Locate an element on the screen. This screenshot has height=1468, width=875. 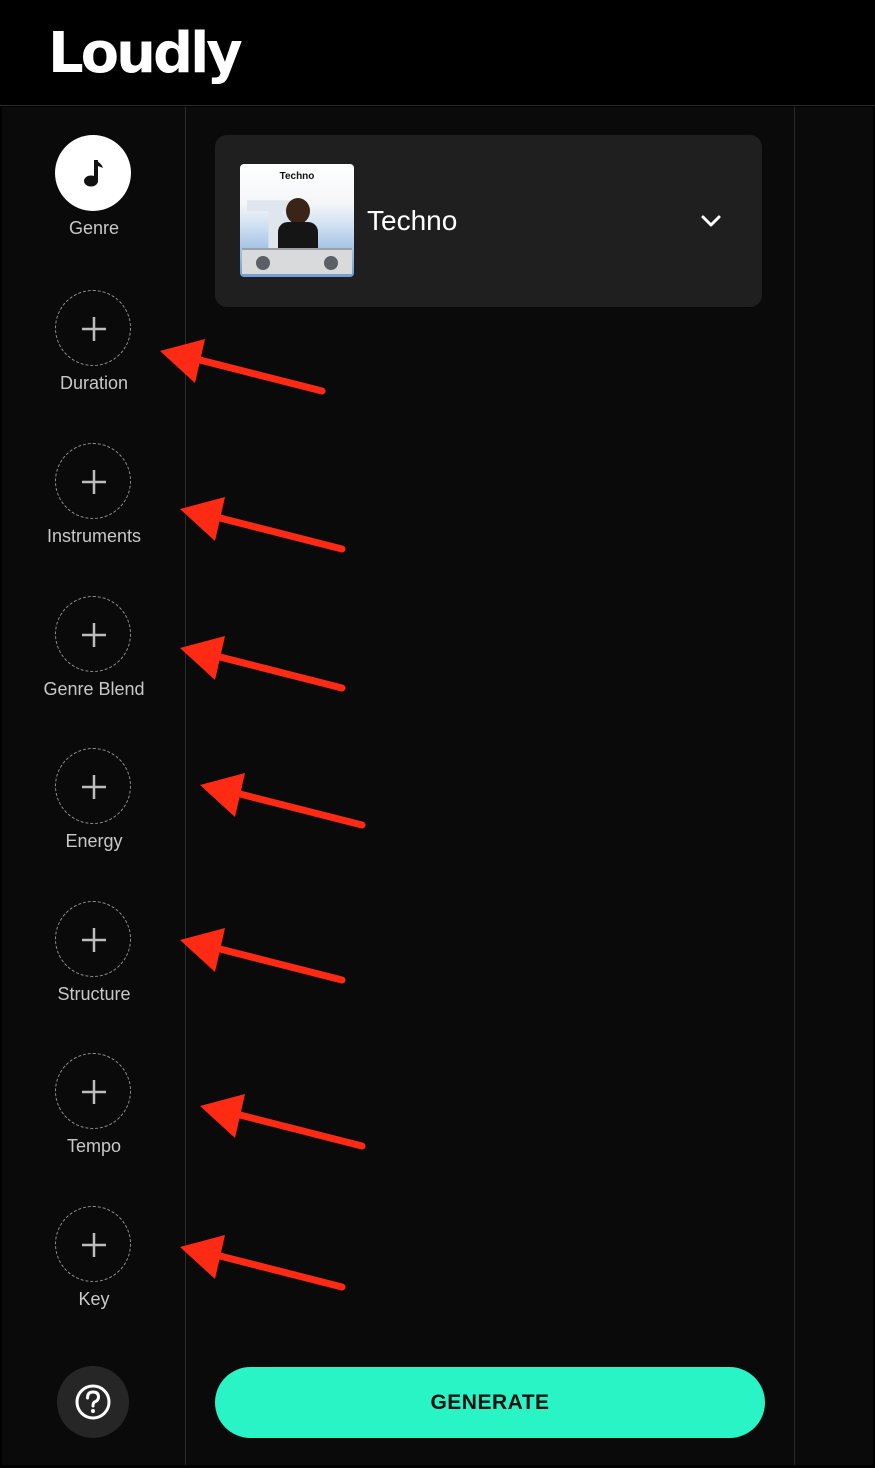
sidebar-item-label: Duration is located at coordinates (94, 383).